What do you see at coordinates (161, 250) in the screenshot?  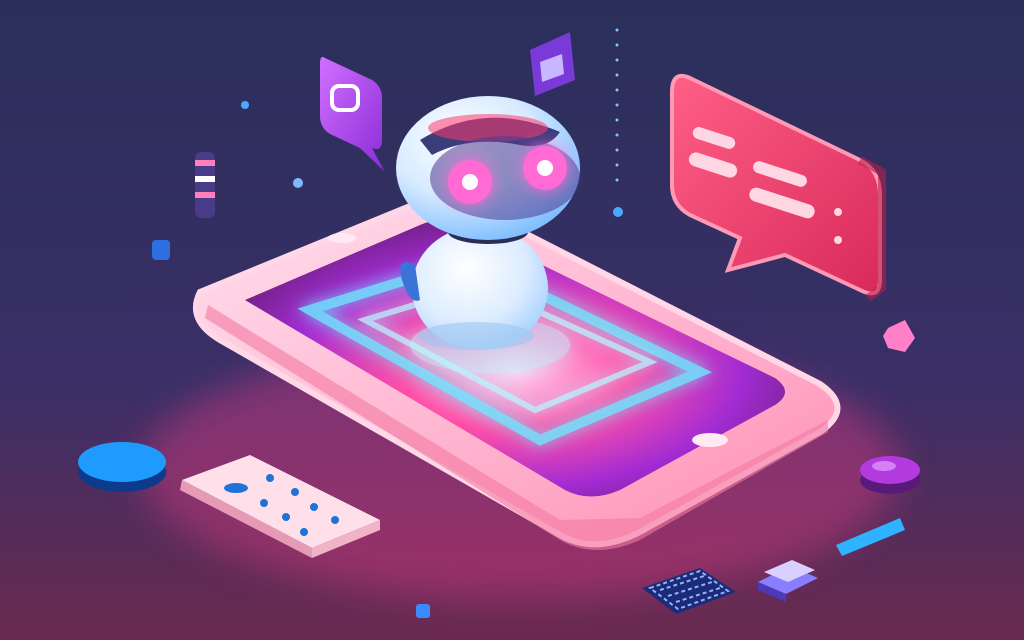 I see `cube-icon` at bounding box center [161, 250].